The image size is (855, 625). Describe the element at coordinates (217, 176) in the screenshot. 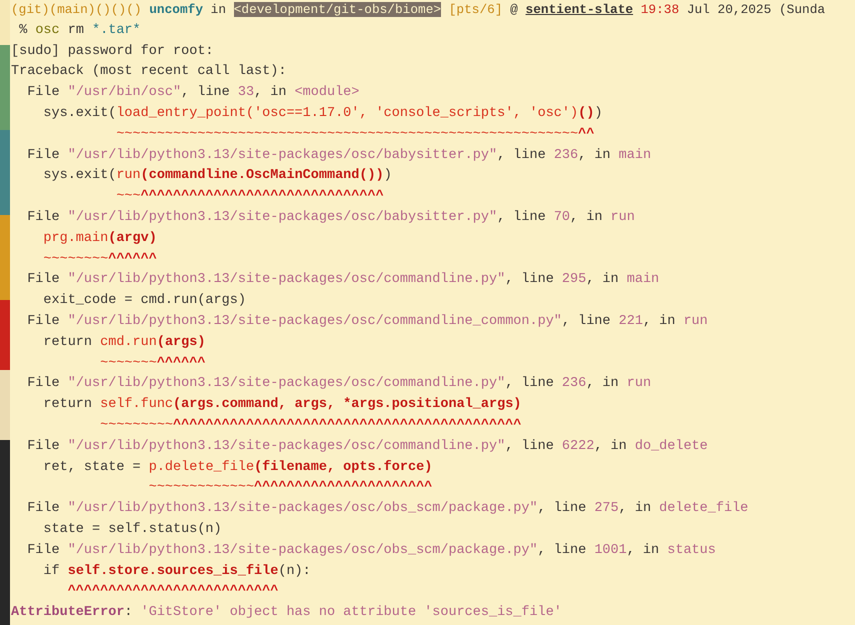

I see `output-line: sys.exit(run(commandline.OscMainCommand()))` at that location.